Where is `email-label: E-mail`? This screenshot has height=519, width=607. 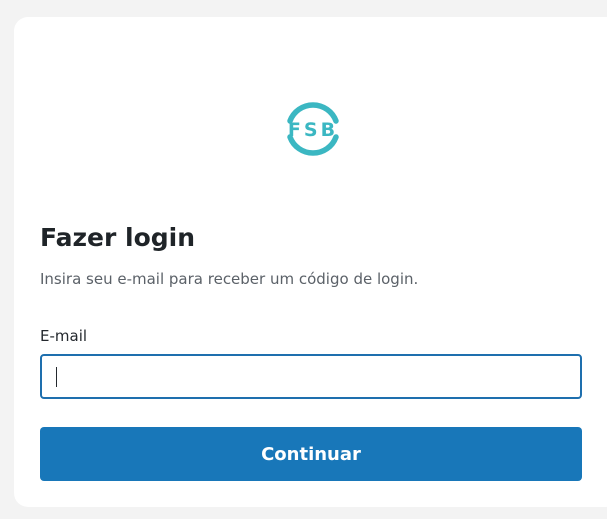
email-label: E-mail is located at coordinates (64, 336).